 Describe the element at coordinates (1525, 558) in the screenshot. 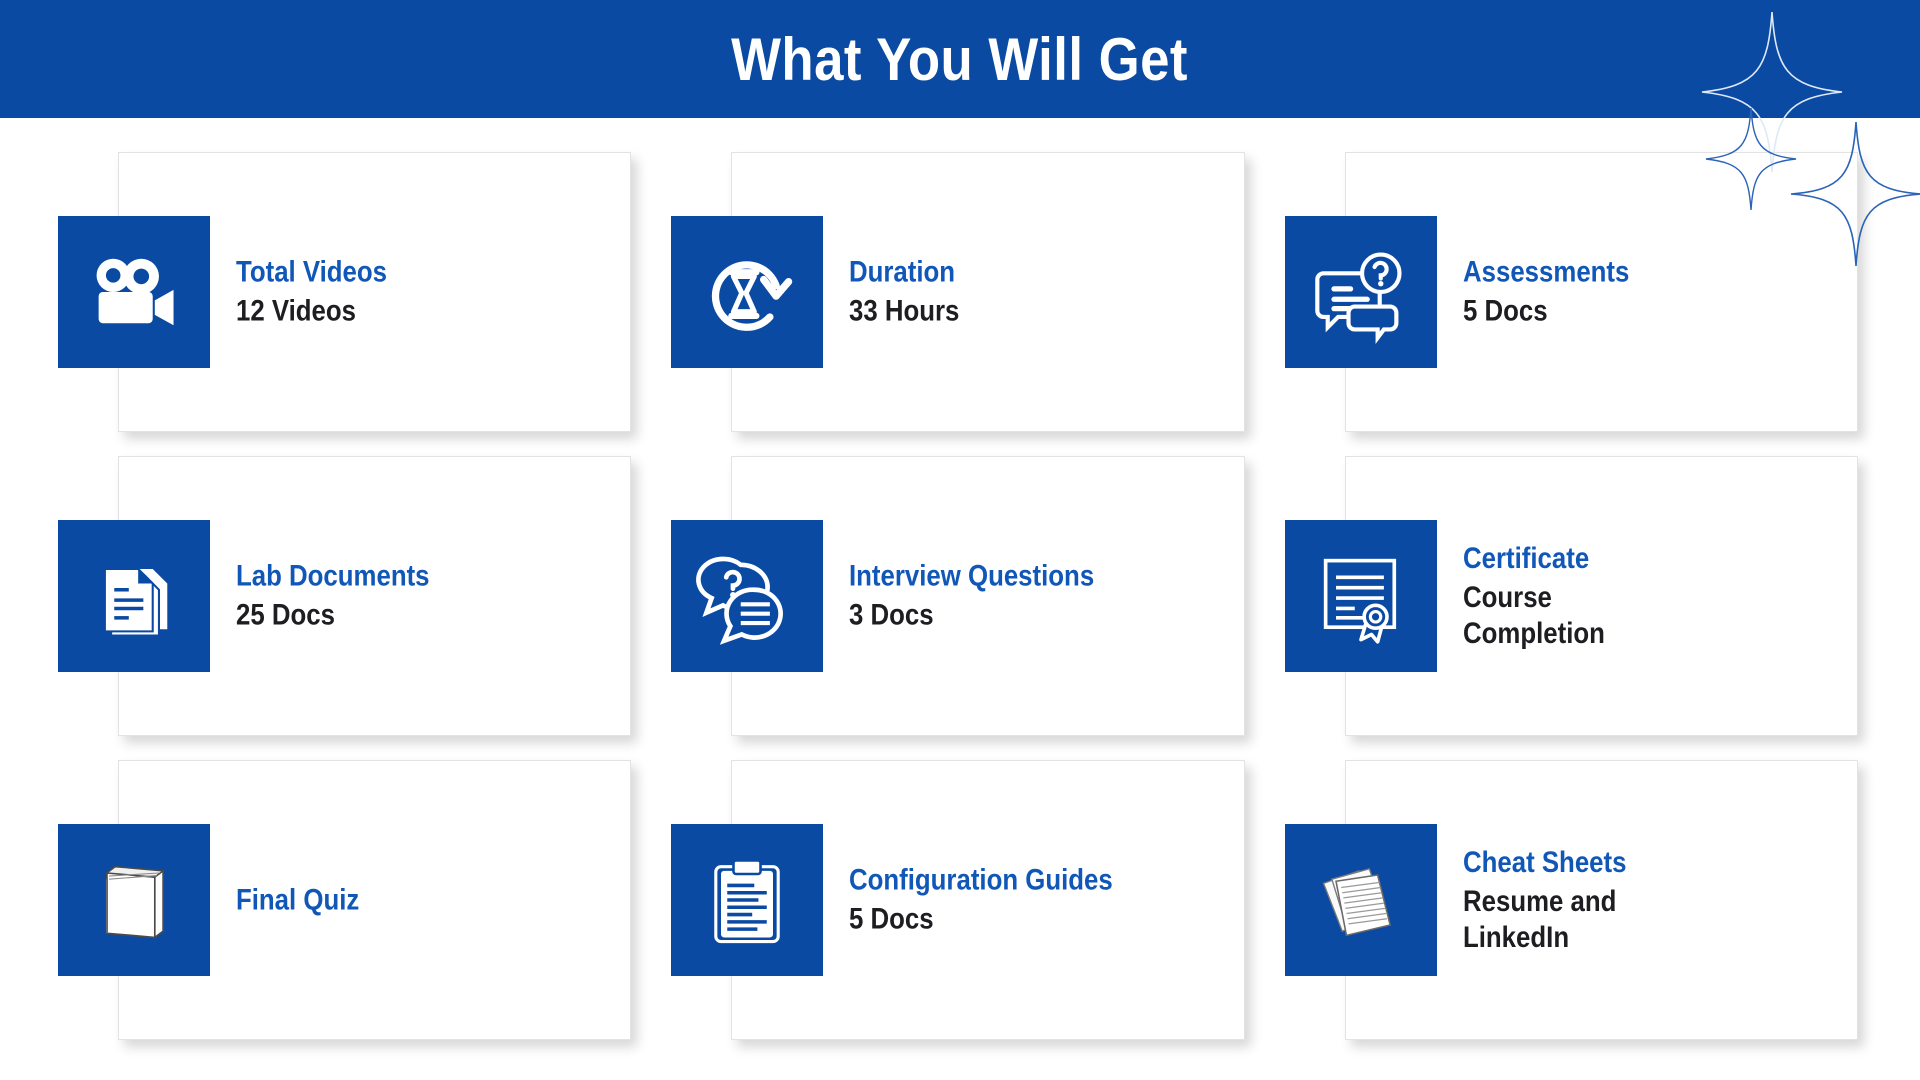

I see `feature-title: Certificate` at that location.